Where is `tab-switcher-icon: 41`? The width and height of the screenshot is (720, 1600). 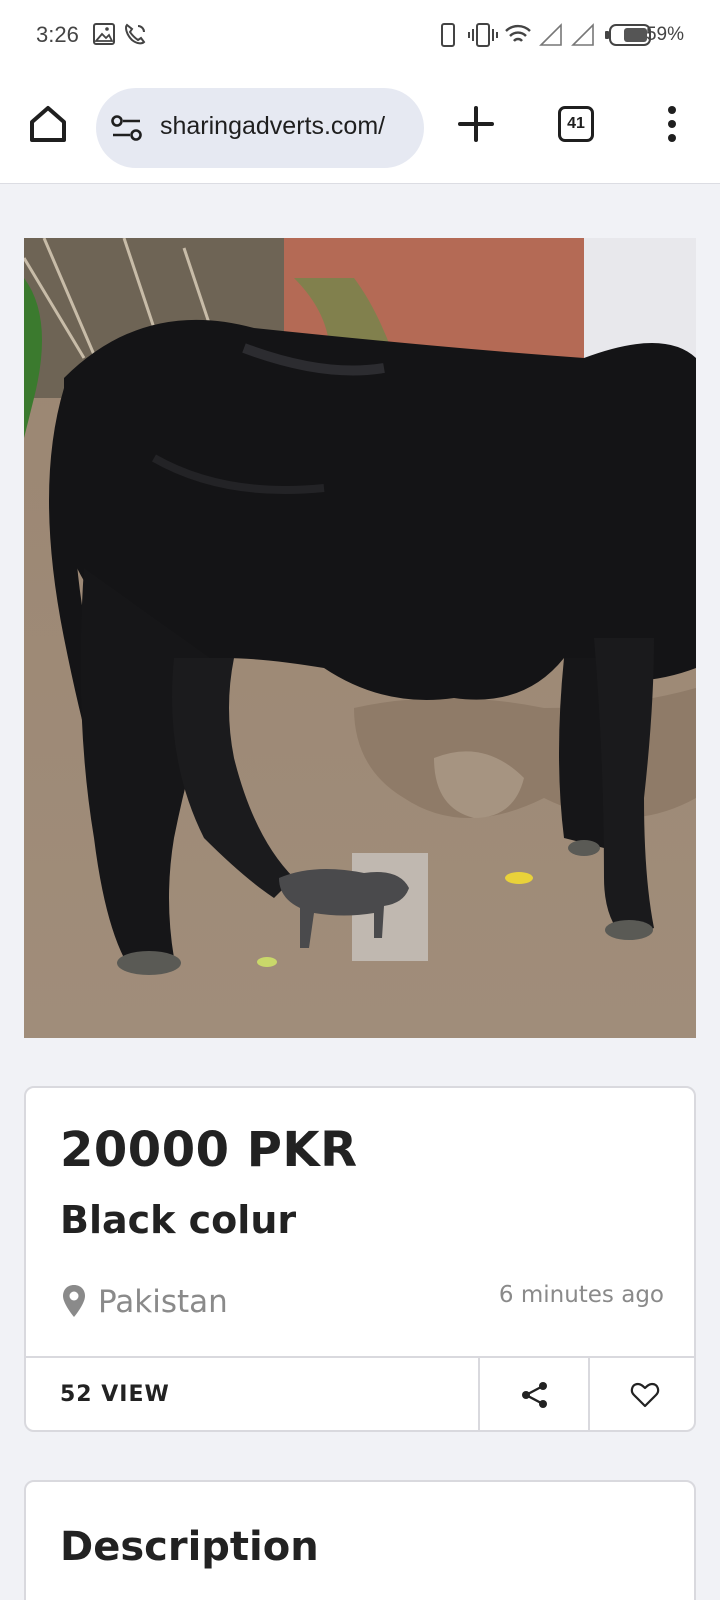 tab-switcher-icon: 41 is located at coordinates (576, 124).